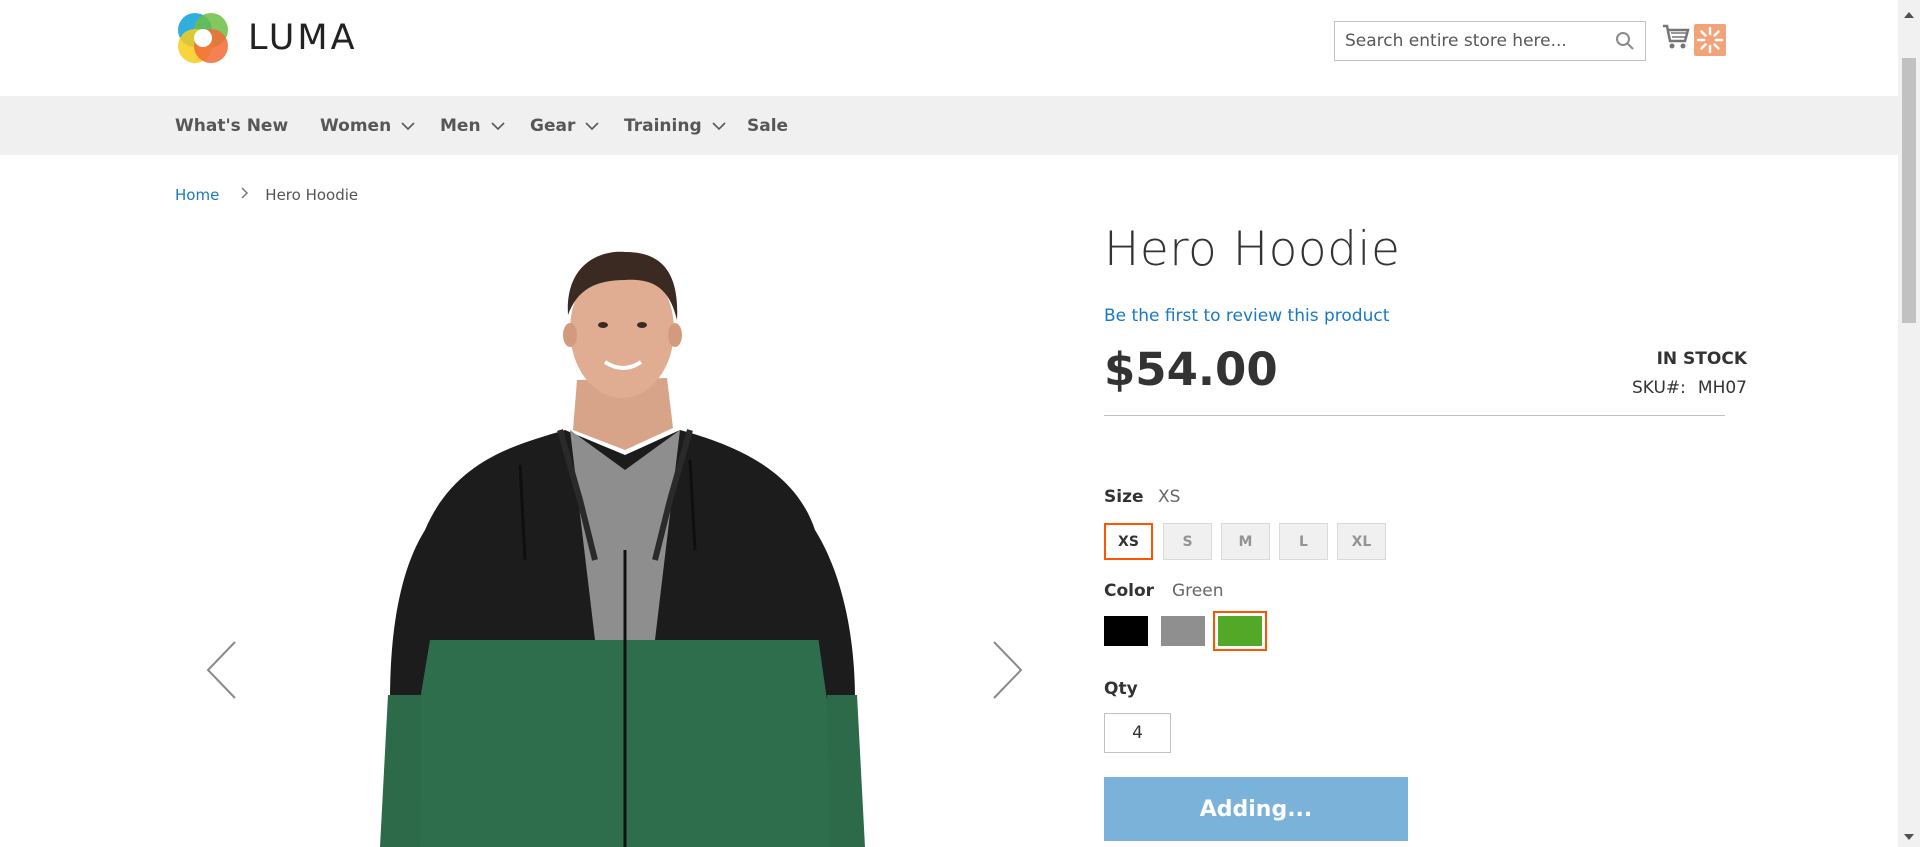  I want to click on scroll-up-arrow-icon, so click(1909, 12).